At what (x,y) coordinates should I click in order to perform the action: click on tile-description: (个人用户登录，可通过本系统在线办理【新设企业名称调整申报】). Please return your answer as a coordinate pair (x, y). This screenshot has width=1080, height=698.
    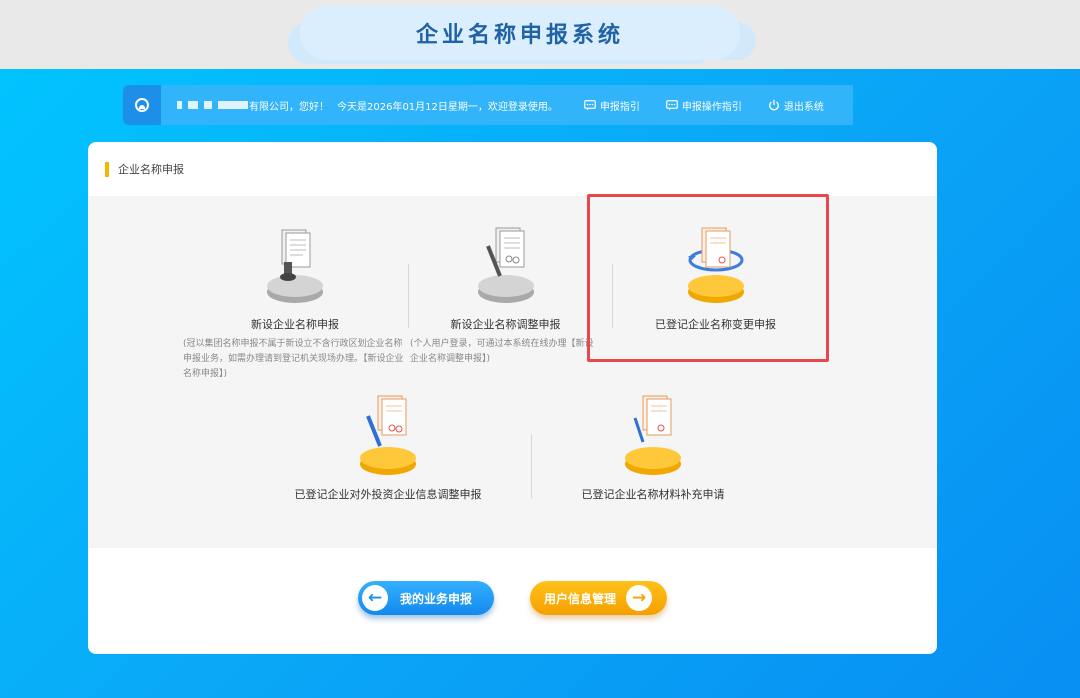
    Looking at the image, I should click on (502, 351).